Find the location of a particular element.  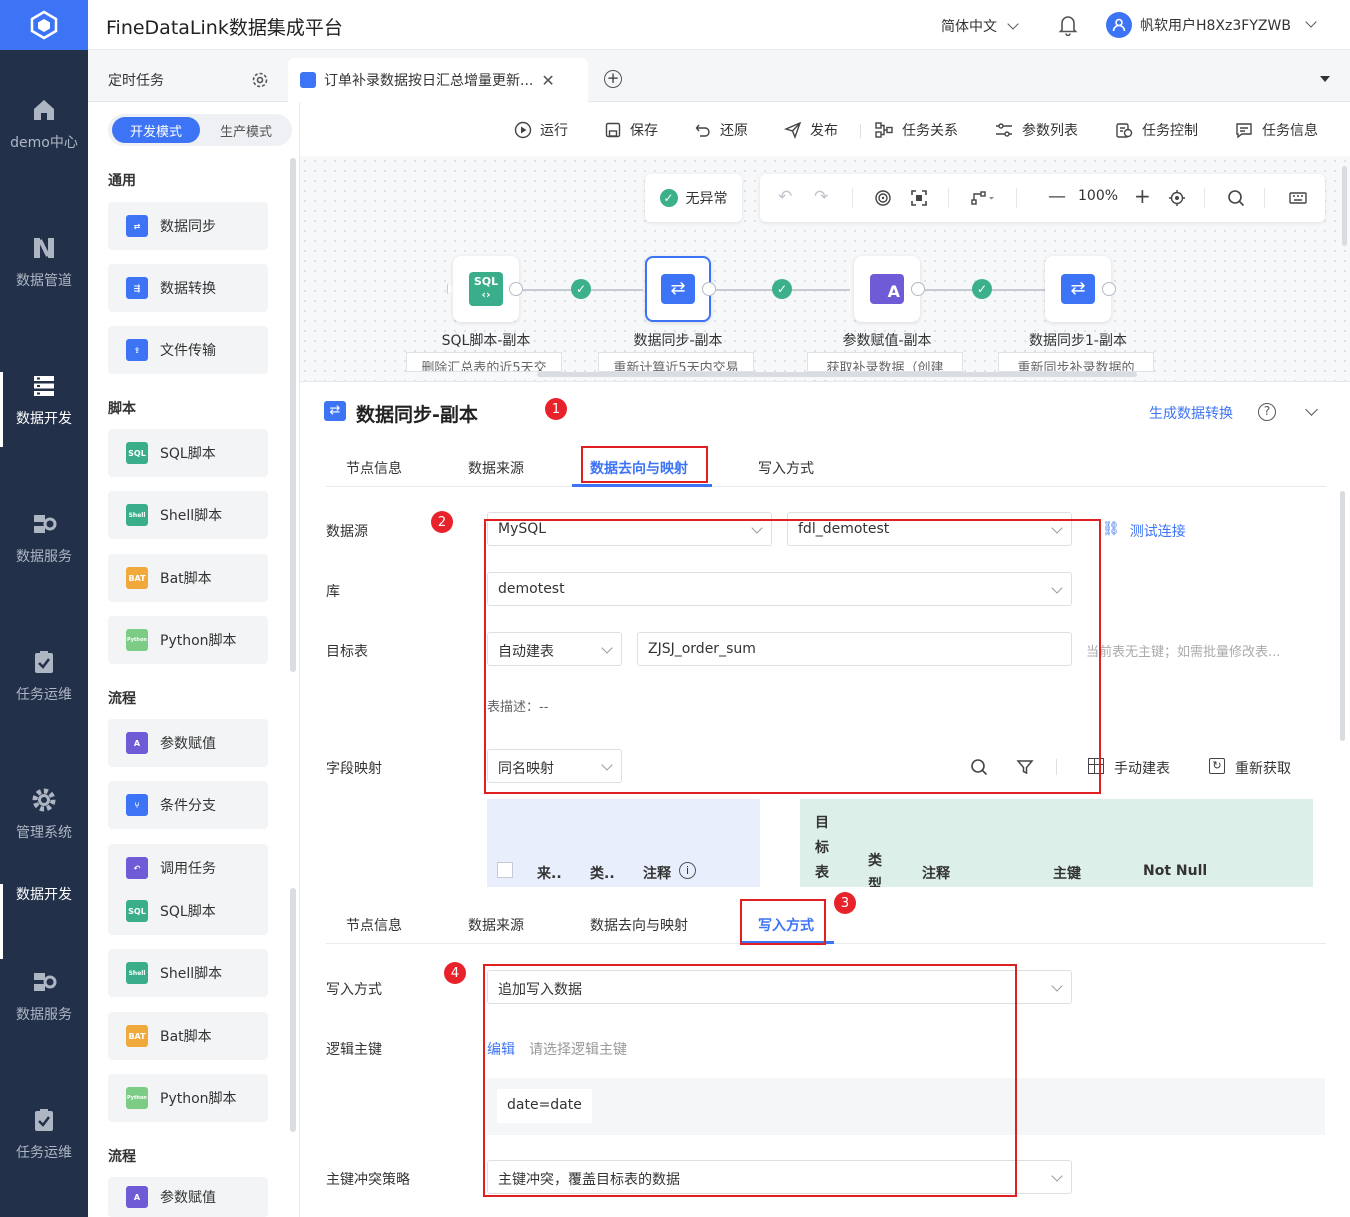

task-tab-icon is located at coordinates (308, 80).